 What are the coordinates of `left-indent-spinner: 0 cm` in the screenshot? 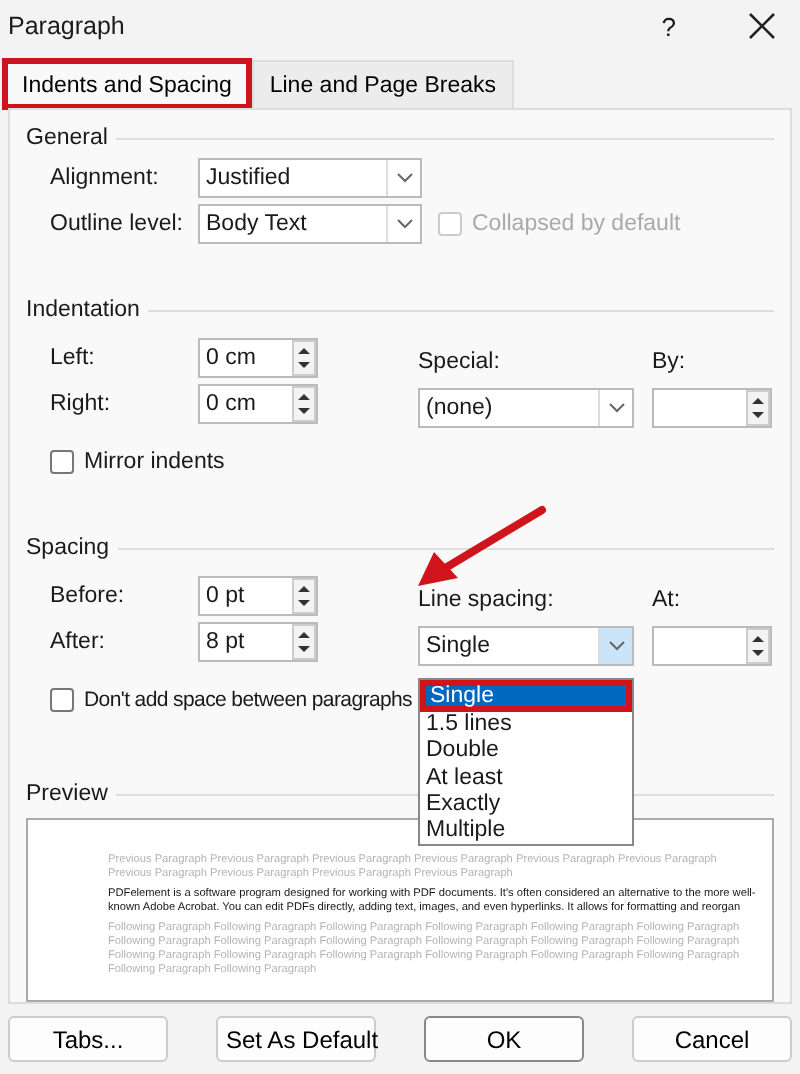 It's located at (258, 357).